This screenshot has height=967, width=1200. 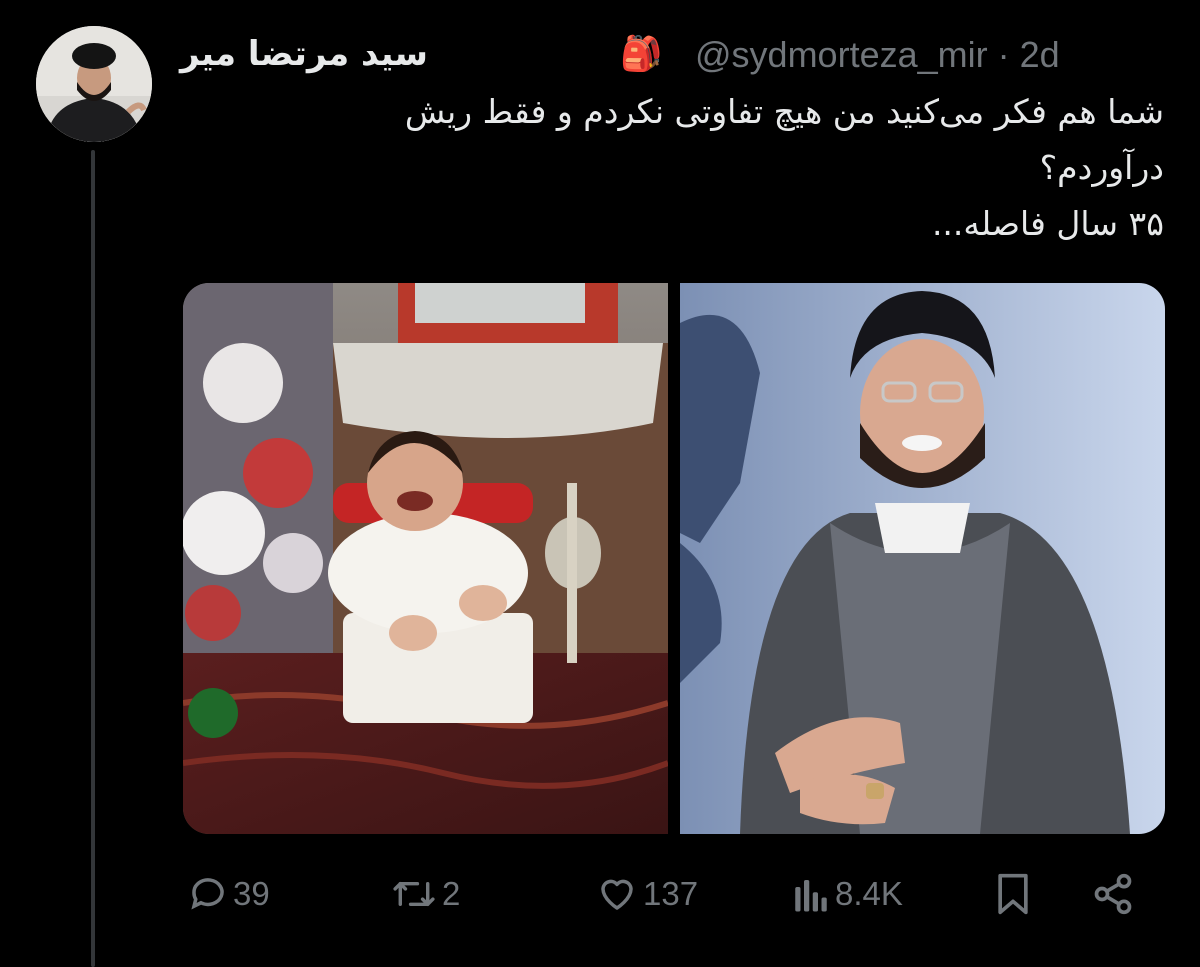 I want to click on handle-and-timestamp: @sydmorteza_mir · 2d, so click(x=877, y=55).